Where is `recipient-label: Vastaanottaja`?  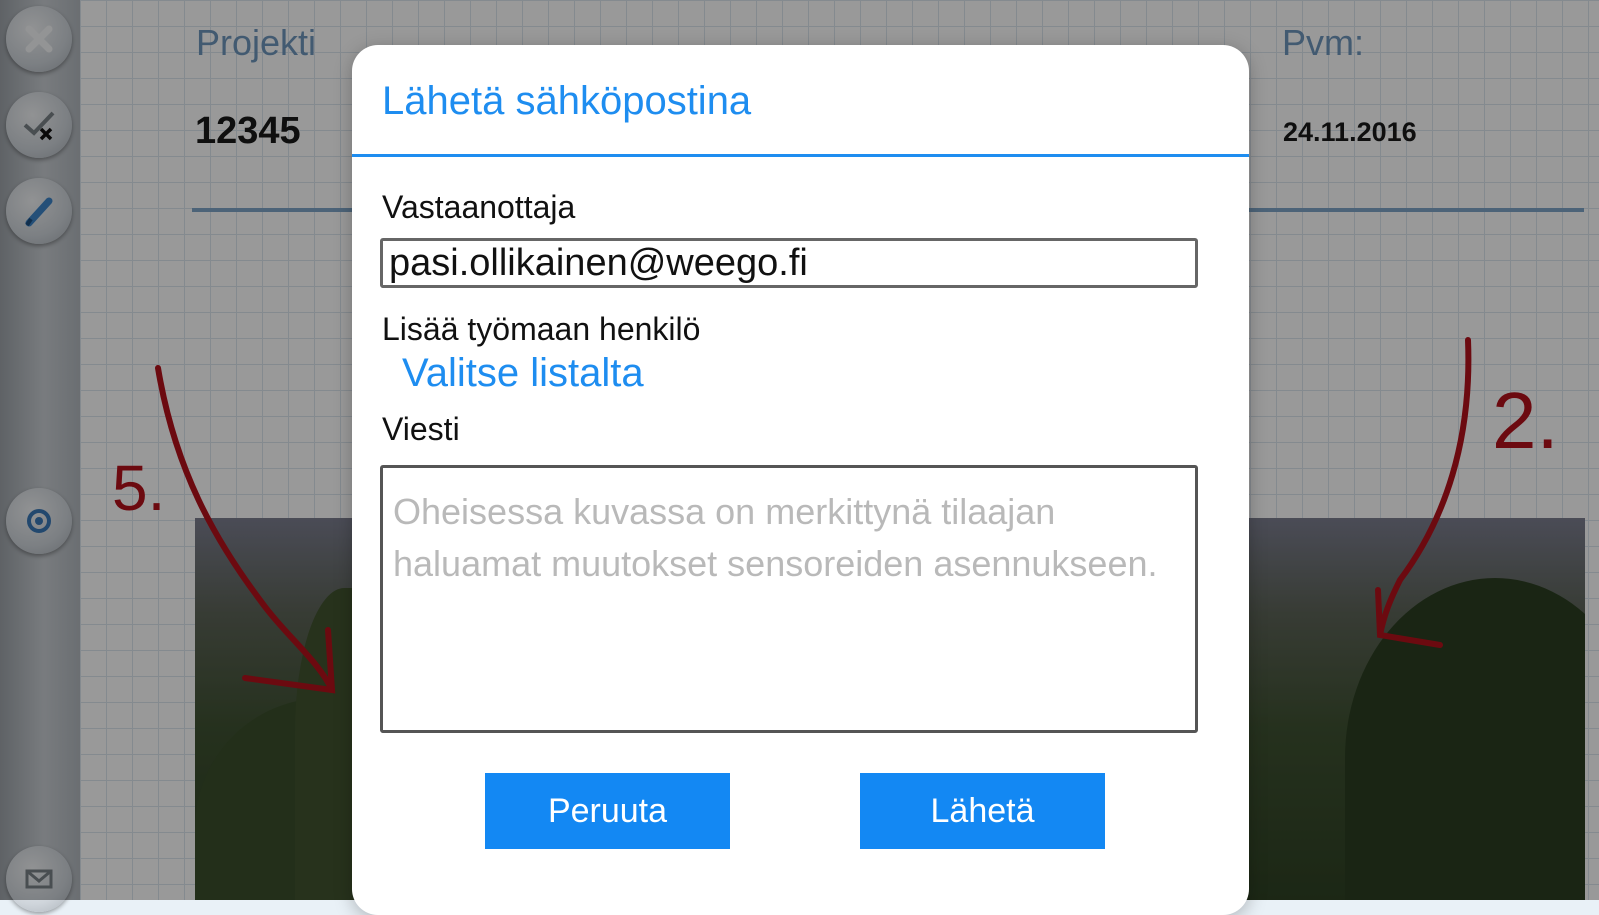
recipient-label: Vastaanottaja is located at coordinates (479, 207).